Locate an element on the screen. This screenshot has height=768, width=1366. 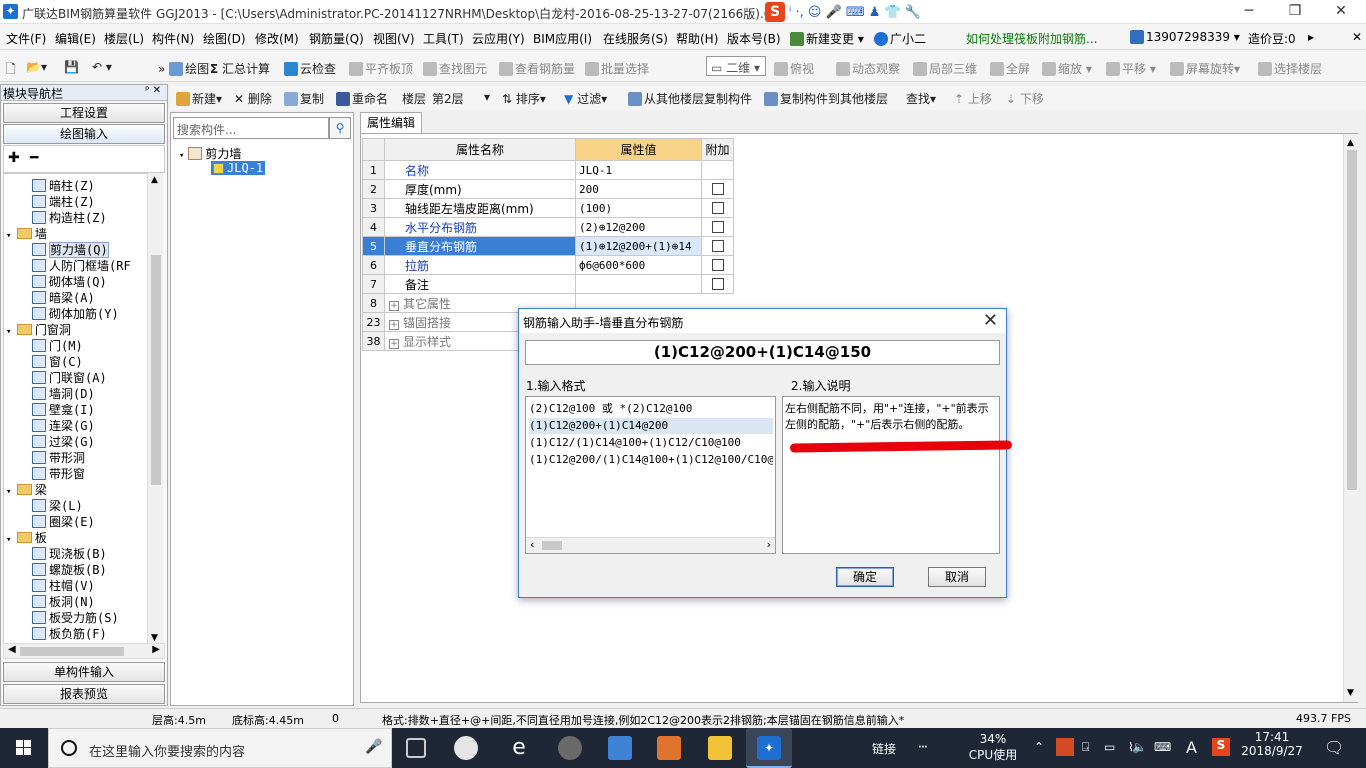
open-file-icon: 📂▾ is located at coordinates (36, 67).